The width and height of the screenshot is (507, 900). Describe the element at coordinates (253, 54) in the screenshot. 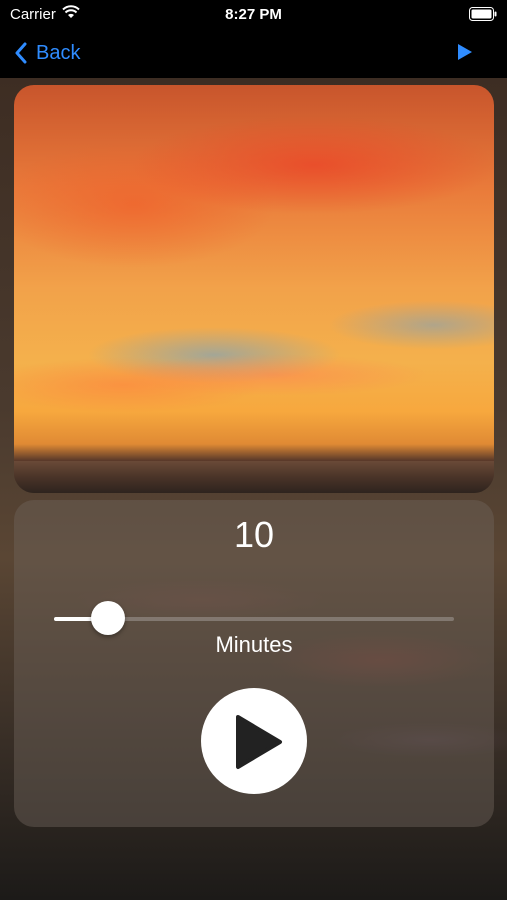

I see `navigation-bar: Back` at that location.